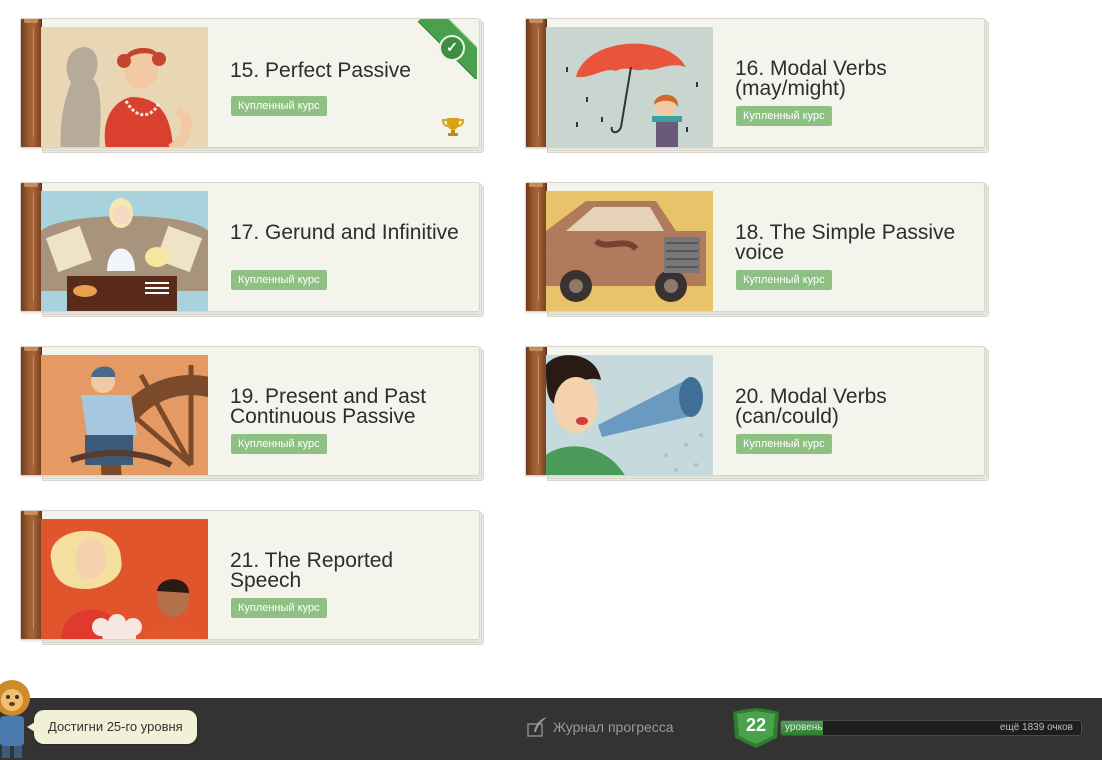  I want to click on lion-mascot, so click(18, 718).